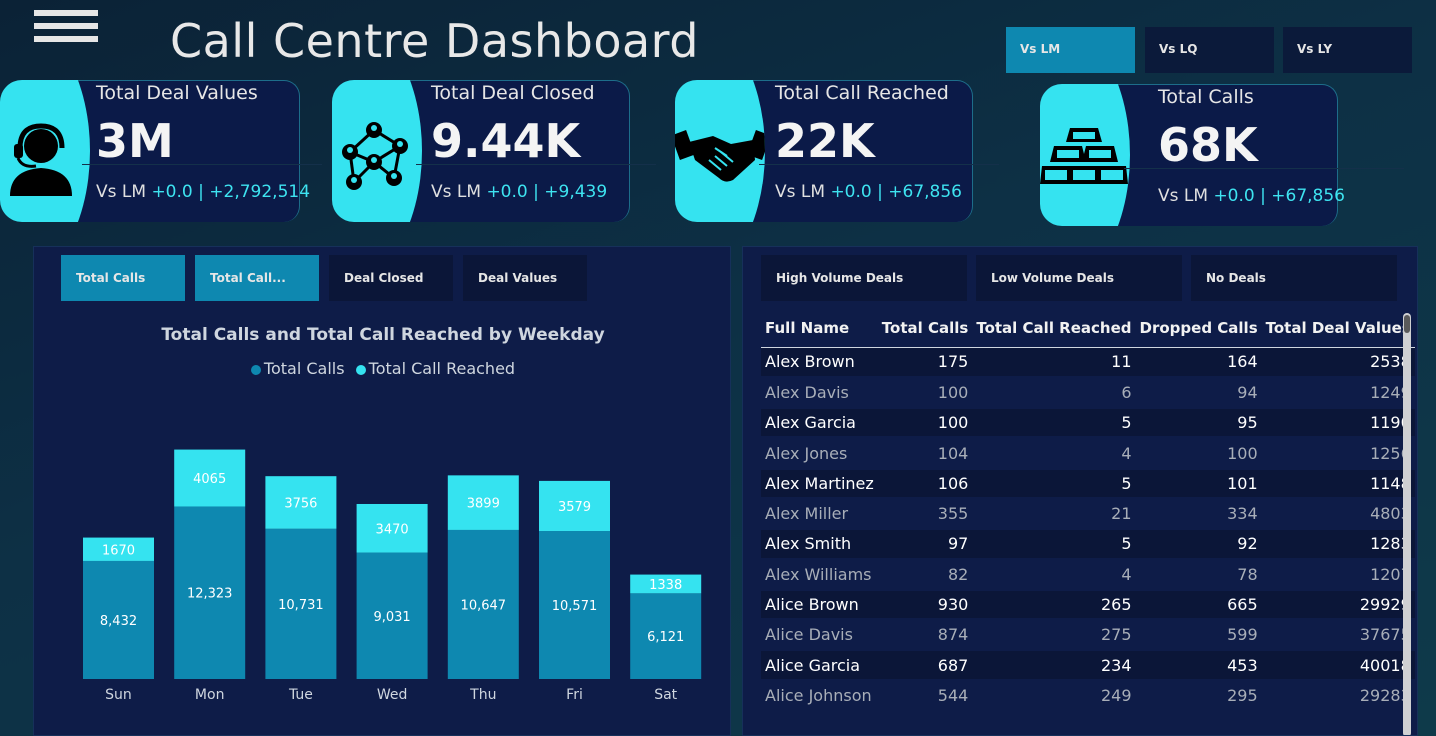  What do you see at coordinates (301, 605) in the screenshot?
I see `bar-data-label: 10,731` at bounding box center [301, 605].